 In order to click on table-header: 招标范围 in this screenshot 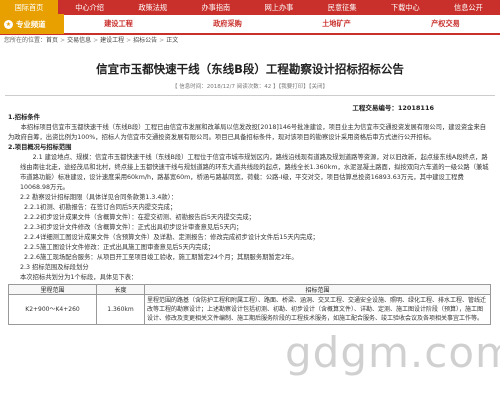, I will do `click(317, 289)`.